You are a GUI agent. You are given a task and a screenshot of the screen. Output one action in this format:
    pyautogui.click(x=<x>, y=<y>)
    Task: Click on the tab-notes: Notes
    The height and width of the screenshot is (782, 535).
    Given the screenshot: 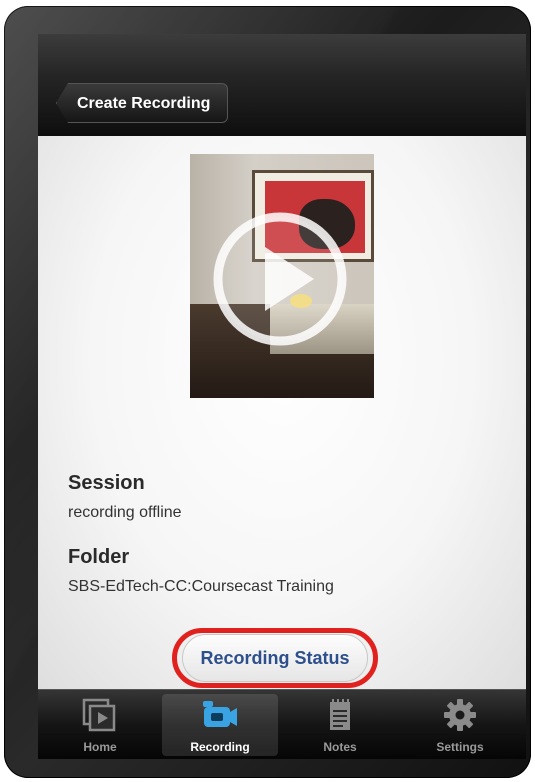 What is the action you would take?
    pyautogui.click(x=340, y=725)
    